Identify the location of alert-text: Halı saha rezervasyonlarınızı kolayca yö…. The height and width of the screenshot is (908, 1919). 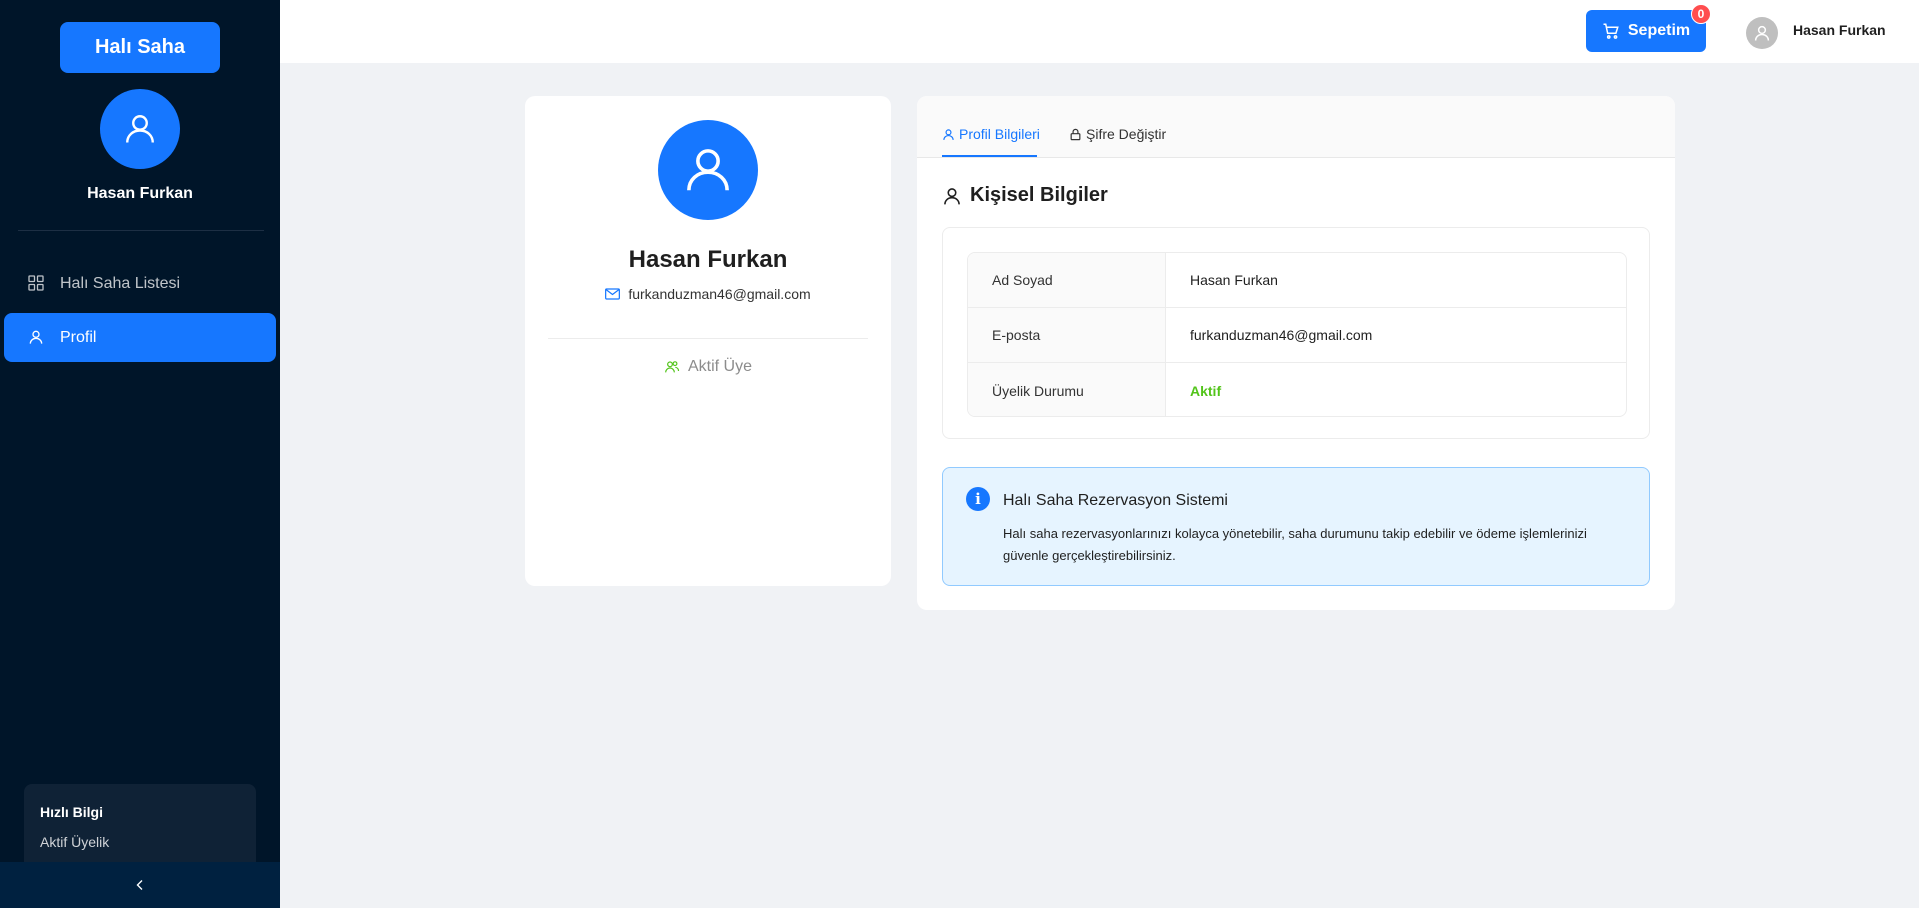
(1295, 544).